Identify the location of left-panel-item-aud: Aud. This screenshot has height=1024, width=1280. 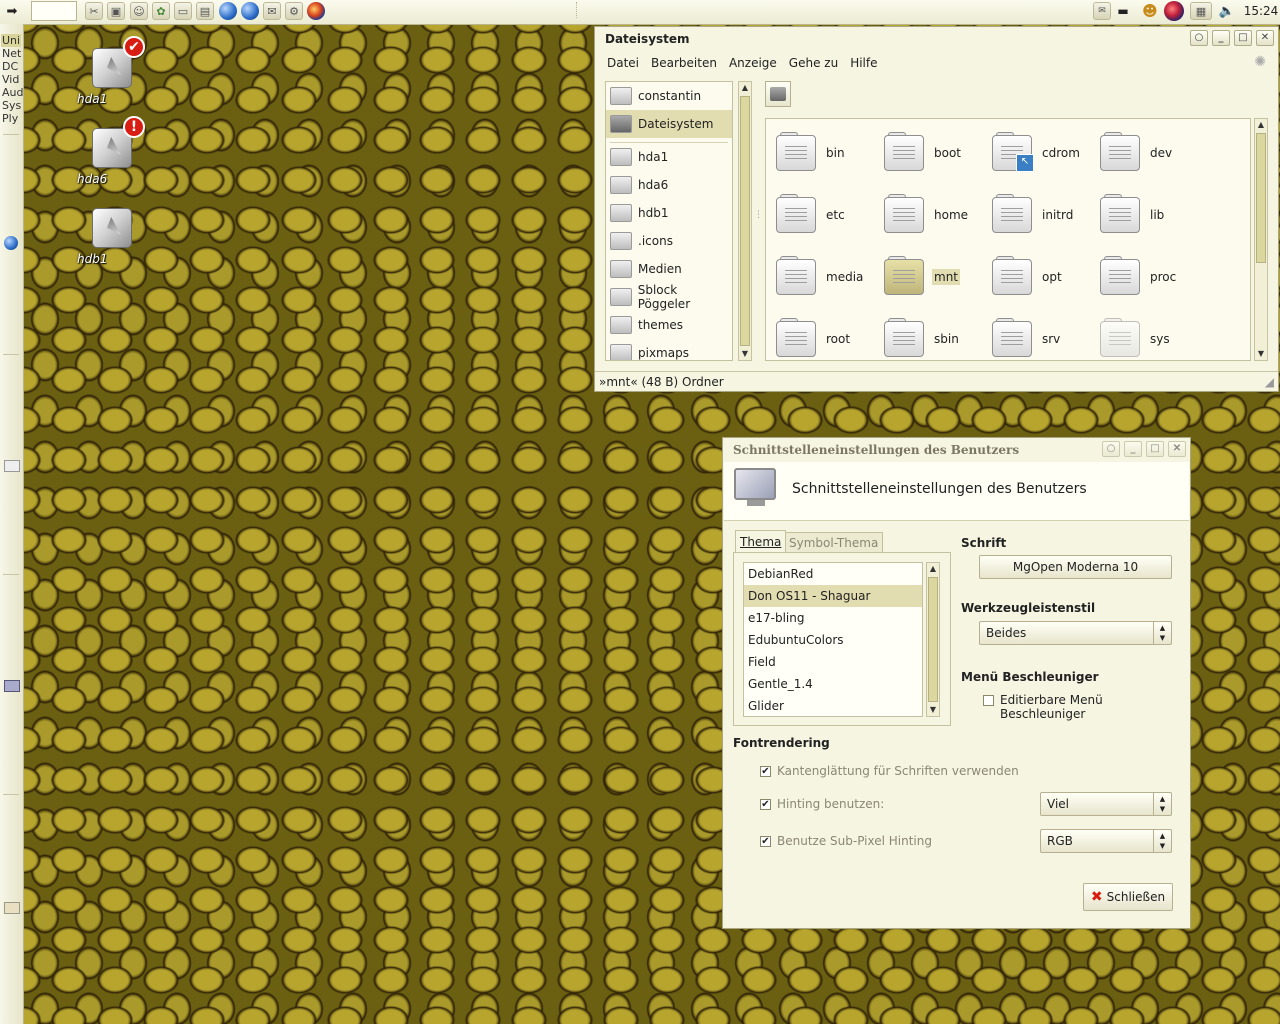
(12, 92).